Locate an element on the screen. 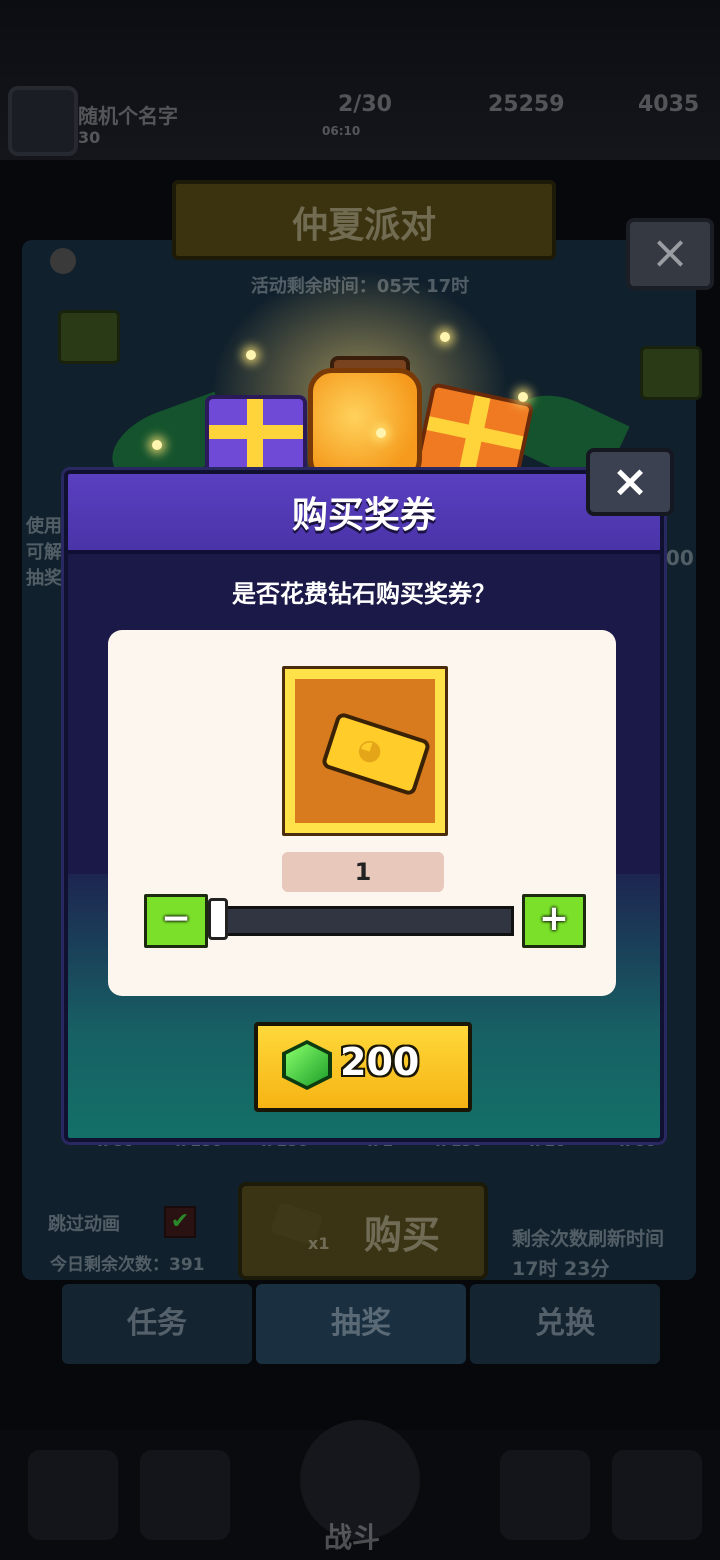 The height and width of the screenshot is (1560, 720). modal-header: 购买奖券 is located at coordinates (364, 514).